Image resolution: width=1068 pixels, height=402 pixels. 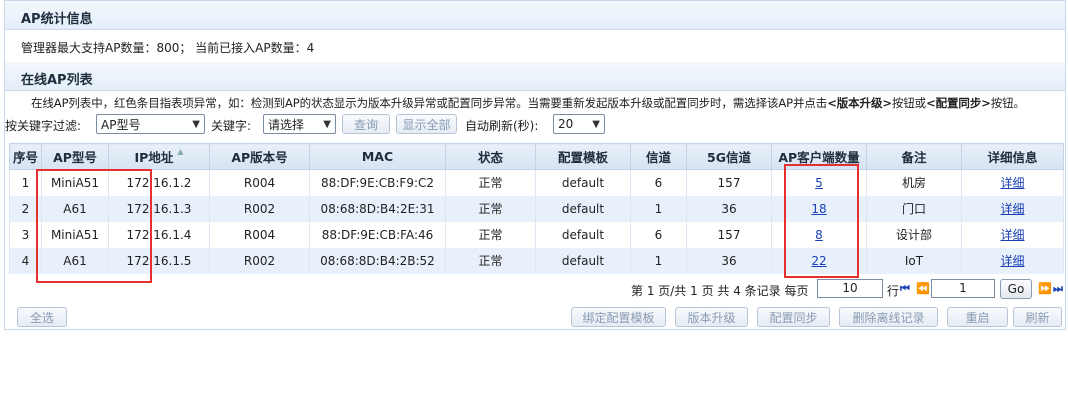 I want to click on chevron-down-icon: ▼, so click(x=596, y=124).